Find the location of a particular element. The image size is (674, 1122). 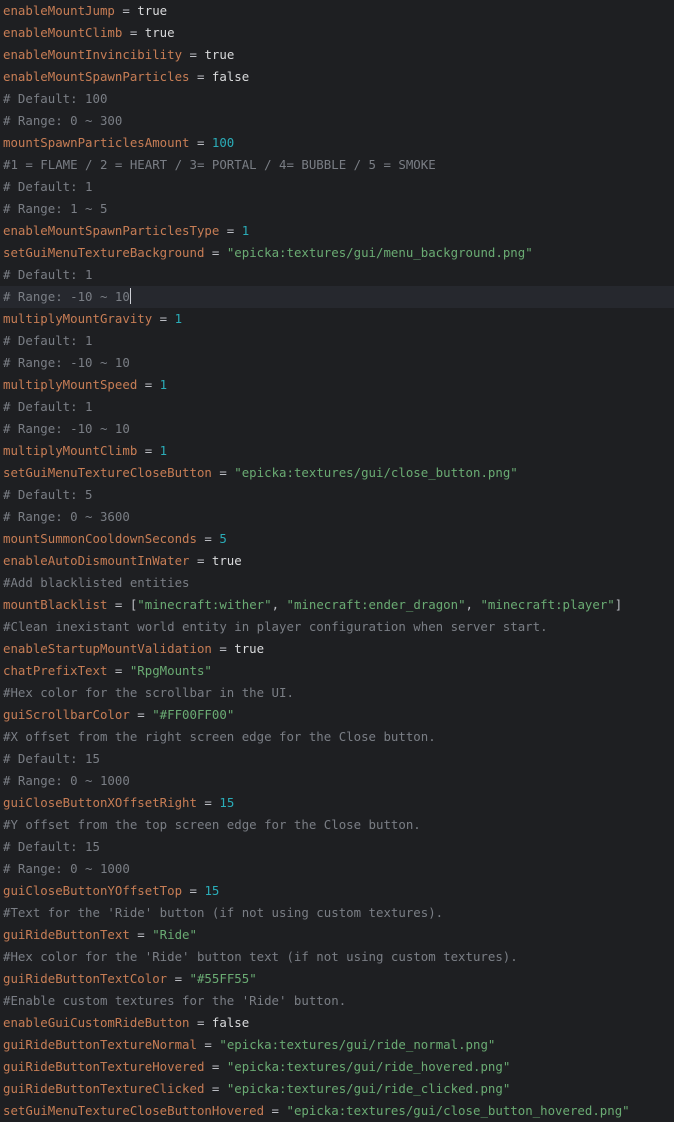

code-line: enableAutoDismountInWater = true is located at coordinates (337, 561).